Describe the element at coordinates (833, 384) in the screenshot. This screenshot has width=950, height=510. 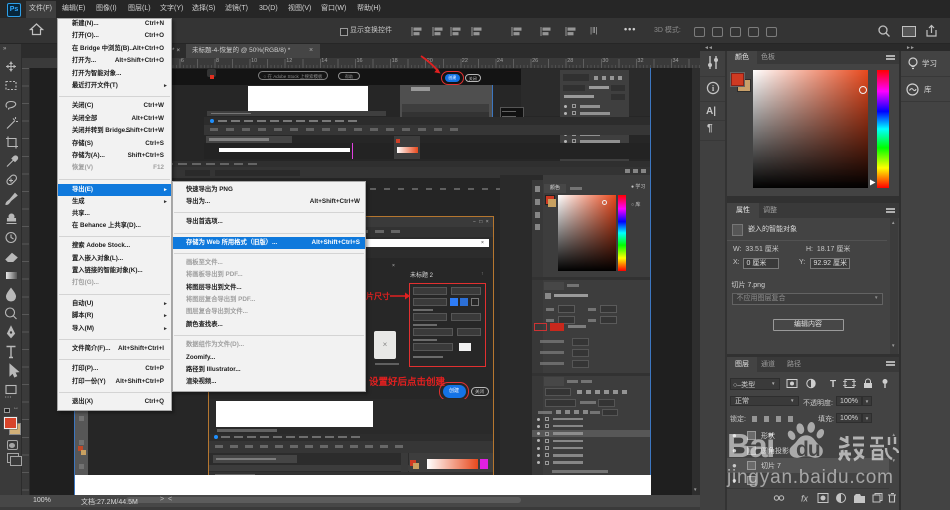
I see `svg-text: T` at that location.